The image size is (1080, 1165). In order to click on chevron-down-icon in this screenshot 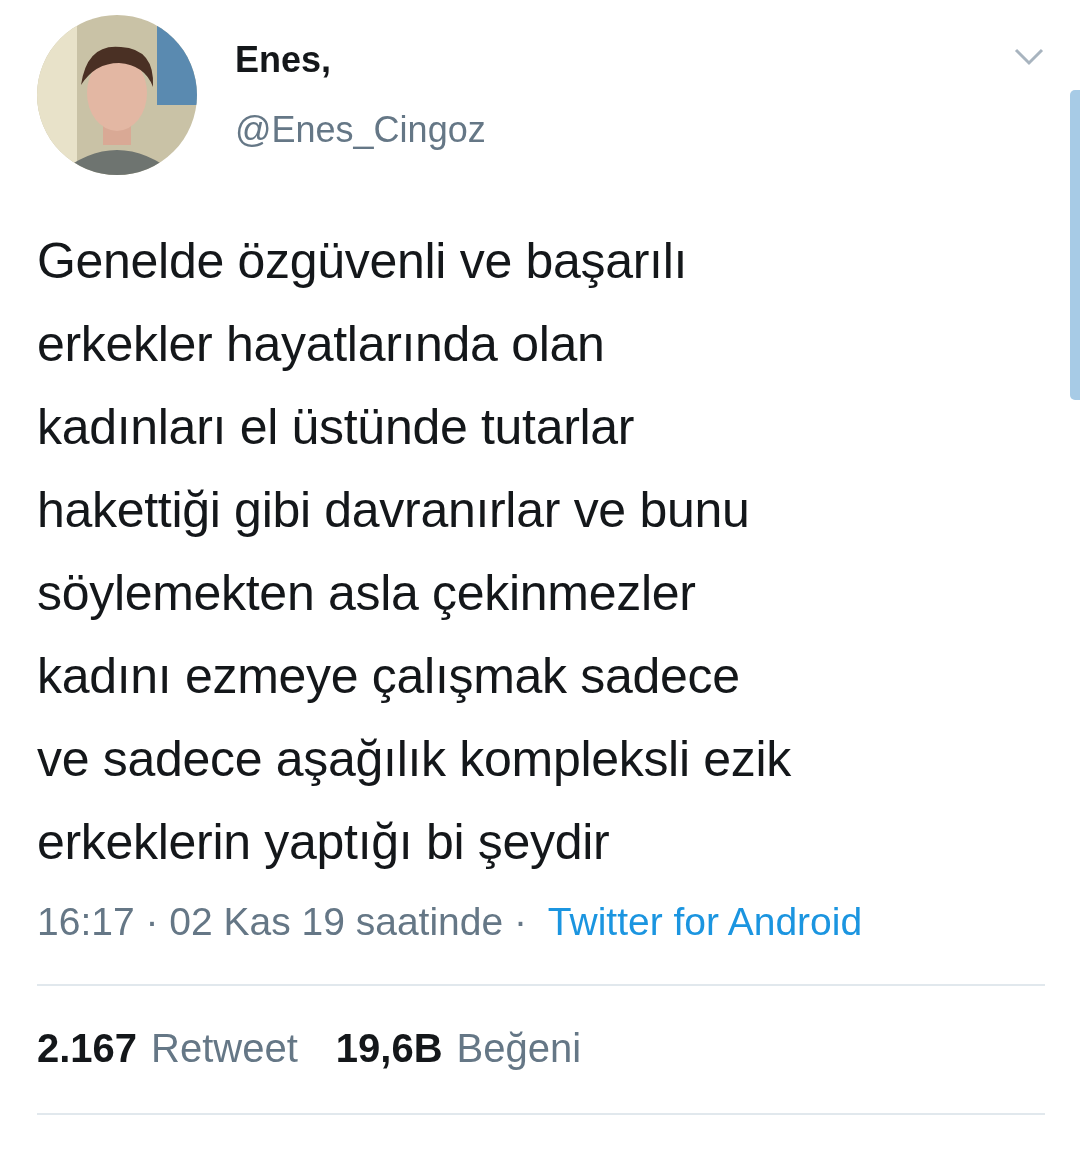, I will do `click(1029, 57)`.